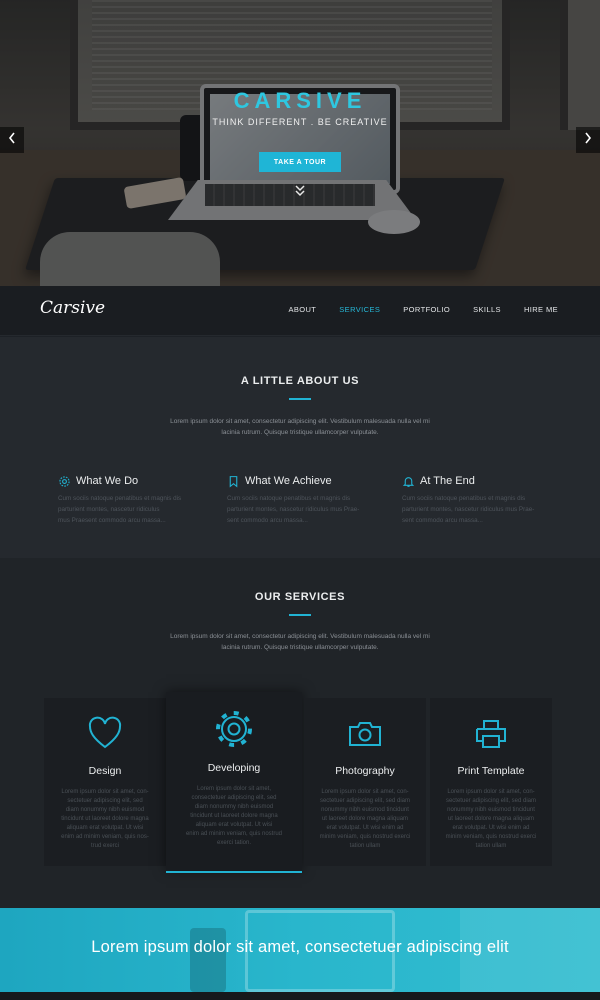 This screenshot has width=600, height=1000. I want to click on slider-prev-button, so click(12, 140).